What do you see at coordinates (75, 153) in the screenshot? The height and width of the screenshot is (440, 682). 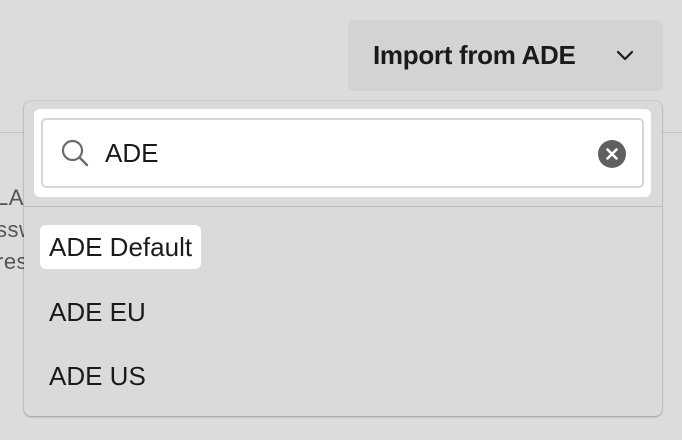 I see `search-icon` at bounding box center [75, 153].